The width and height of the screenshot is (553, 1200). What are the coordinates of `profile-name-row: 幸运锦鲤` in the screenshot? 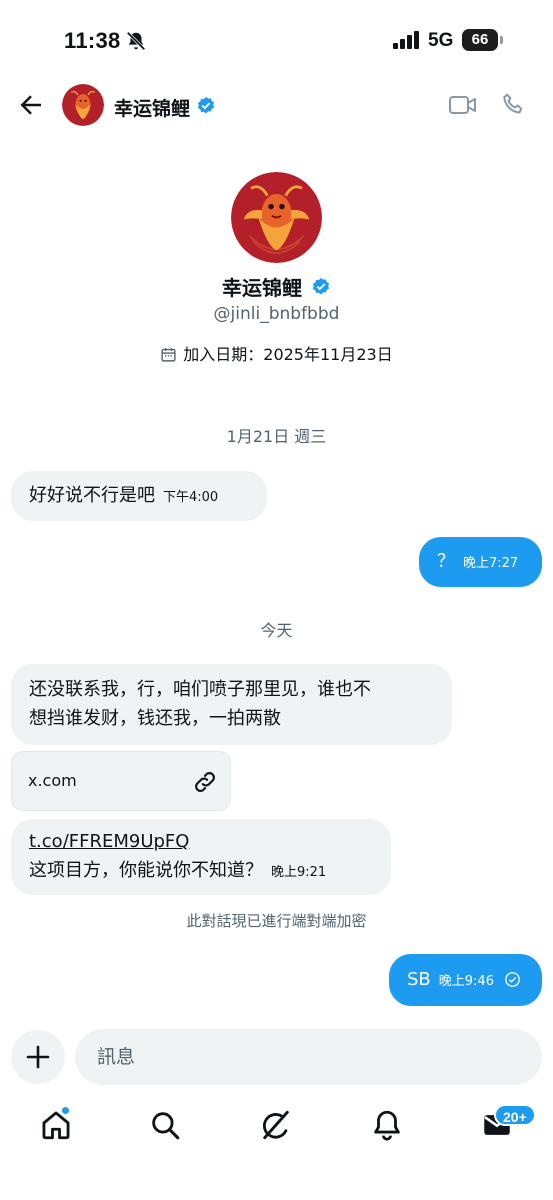 It's located at (276, 286).